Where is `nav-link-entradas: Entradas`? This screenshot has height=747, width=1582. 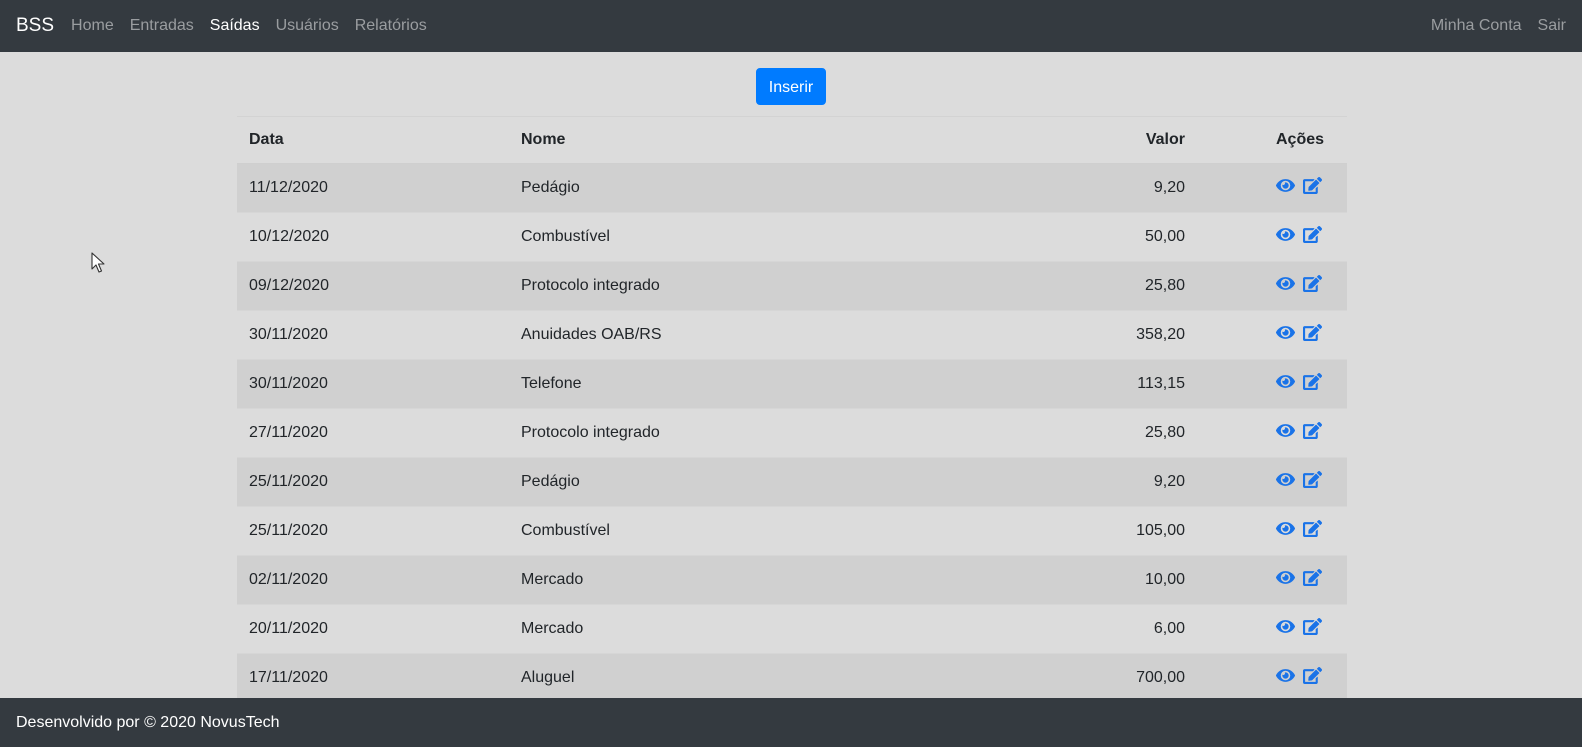 nav-link-entradas: Entradas is located at coordinates (162, 26).